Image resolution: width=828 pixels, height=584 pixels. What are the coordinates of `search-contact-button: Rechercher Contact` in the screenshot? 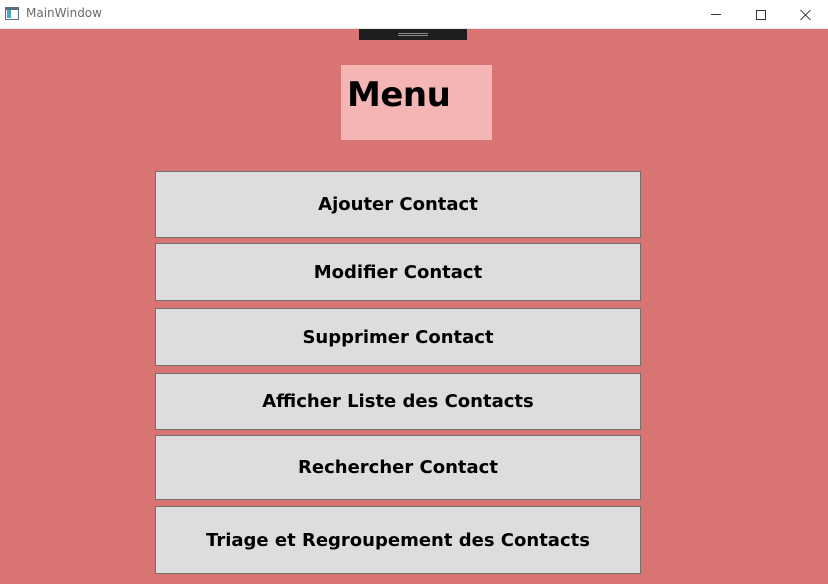 It's located at (398, 467).